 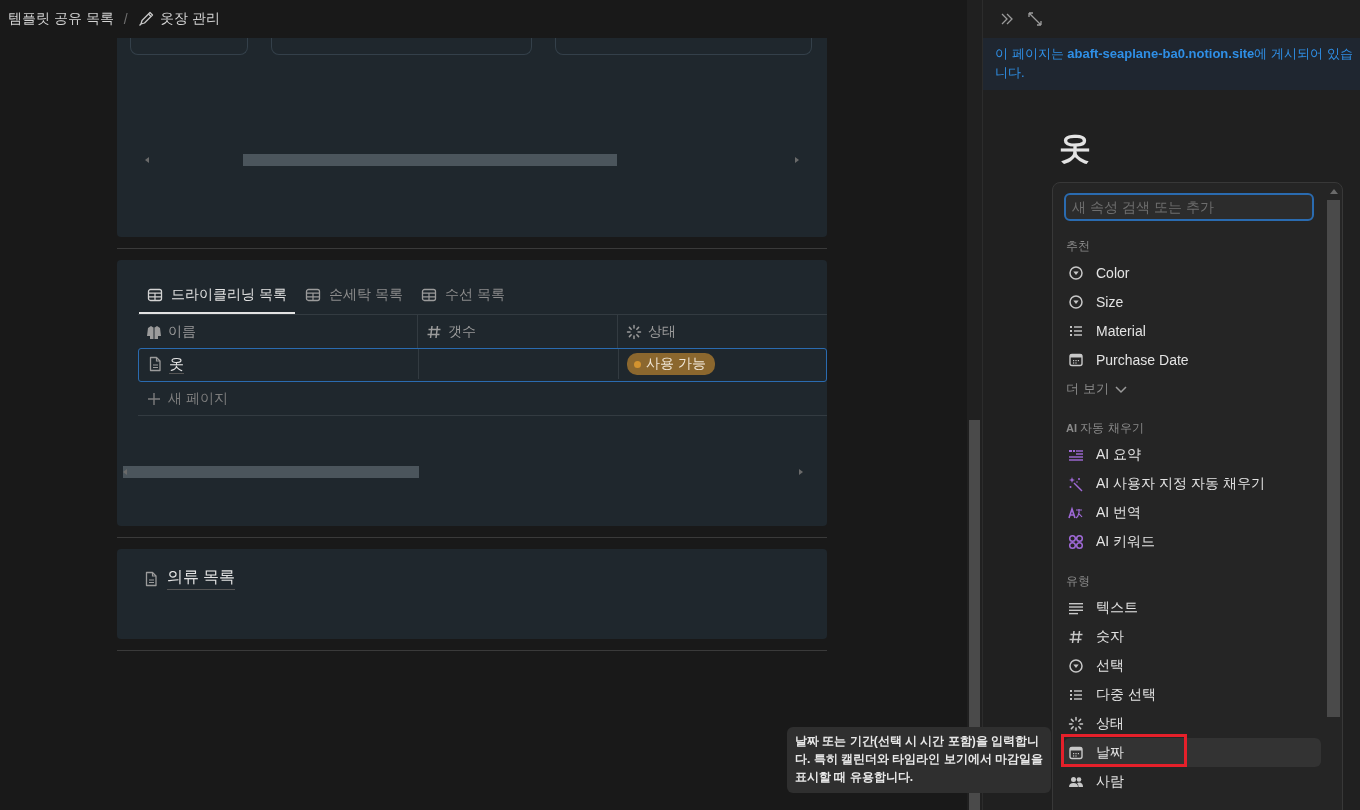 What do you see at coordinates (1192, 636) in the screenshot?
I see `property-option: 숫자` at bounding box center [1192, 636].